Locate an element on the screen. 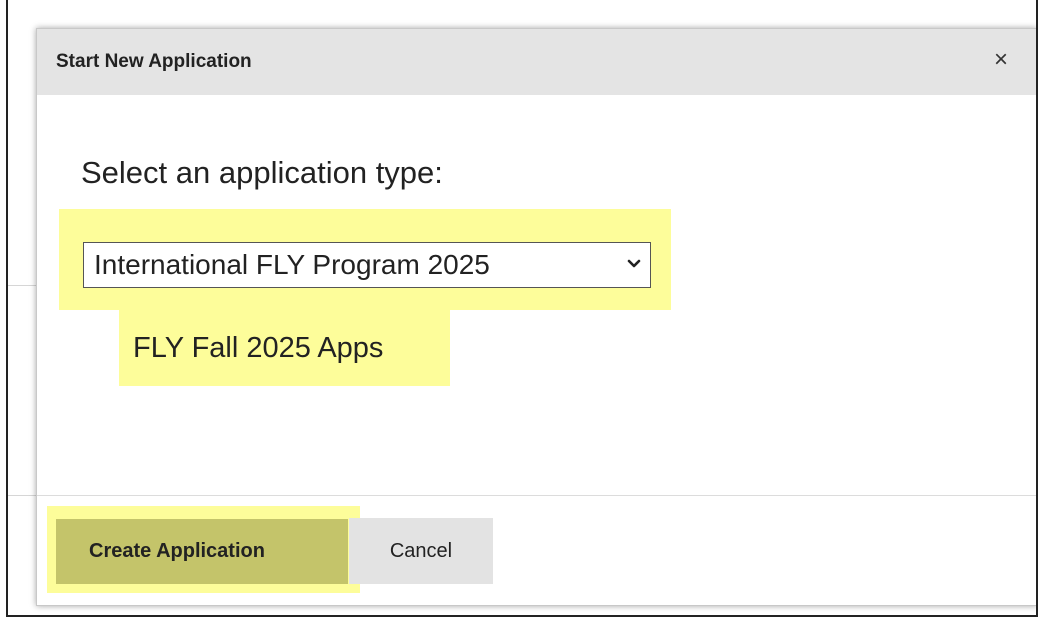 Image resolution: width=1041 pixels, height=620 pixels. dialog-footer-divider is located at coordinates (536, 495).